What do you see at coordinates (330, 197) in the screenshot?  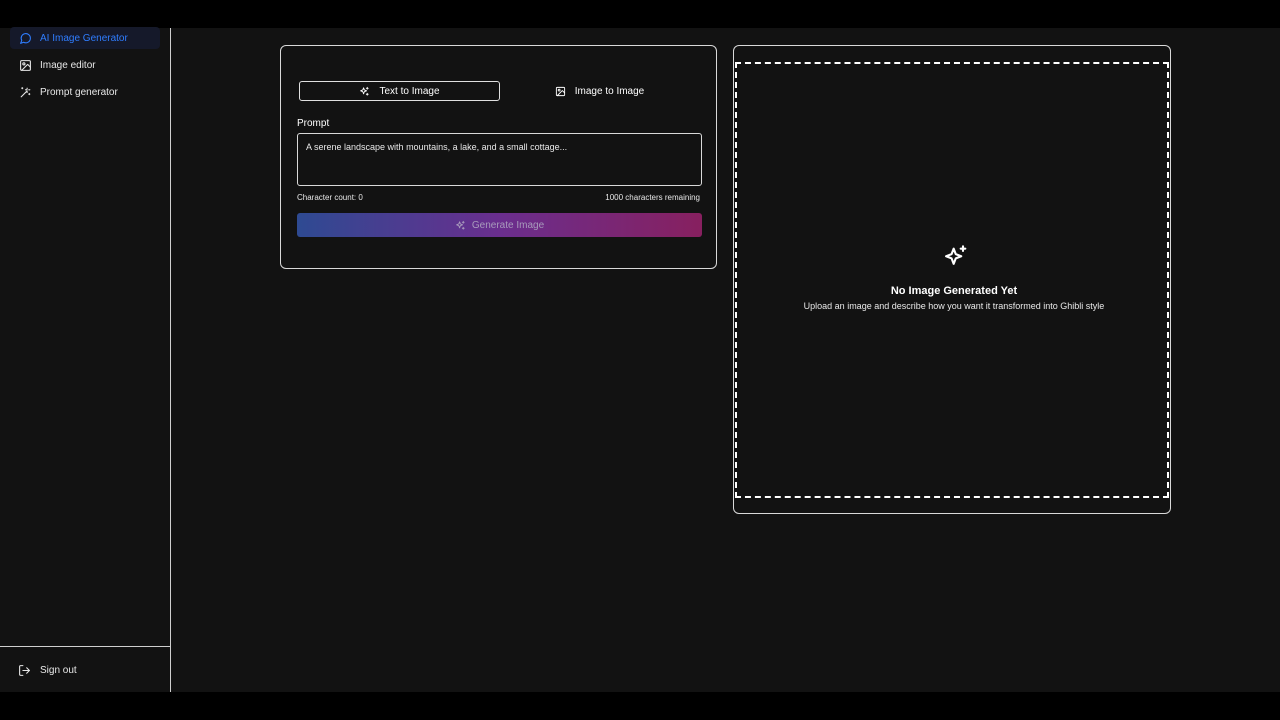 I see `character-count: Character count: 0` at bounding box center [330, 197].